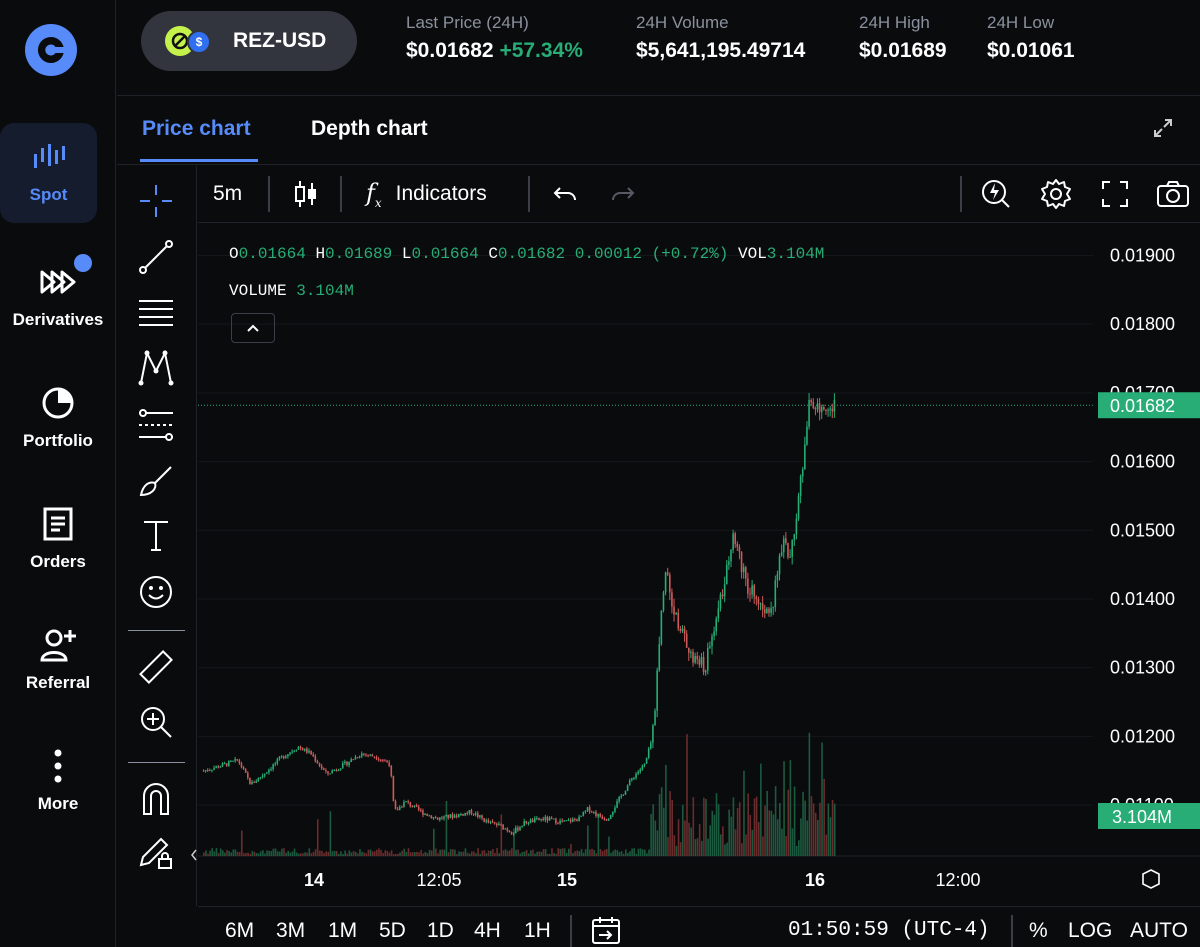 Image resolution: width=1200 pixels, height=947 pixels. What do you see at coordinates (1115, 194) in the screenshot?
I see `fullscreen-button` at bounding box center [1115, 194].